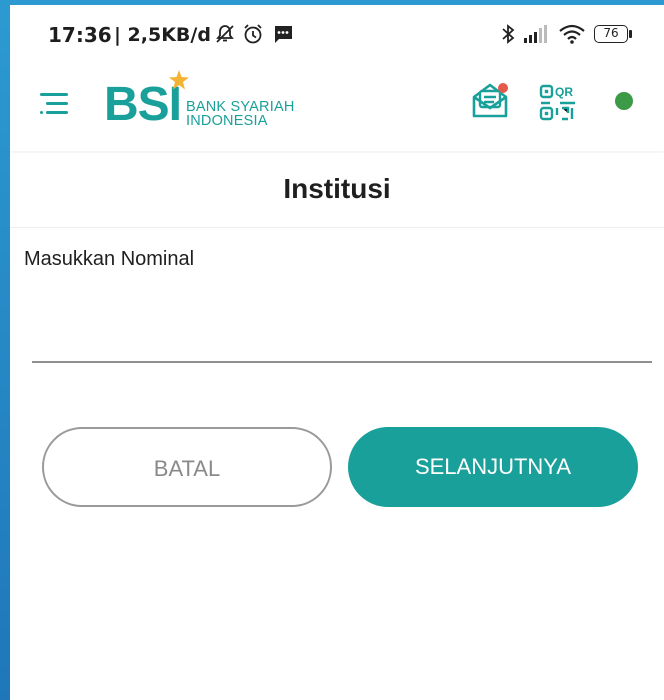  Describe the element at coordinates (283, 34) in the screenshot. I see `message-icon` at that location.